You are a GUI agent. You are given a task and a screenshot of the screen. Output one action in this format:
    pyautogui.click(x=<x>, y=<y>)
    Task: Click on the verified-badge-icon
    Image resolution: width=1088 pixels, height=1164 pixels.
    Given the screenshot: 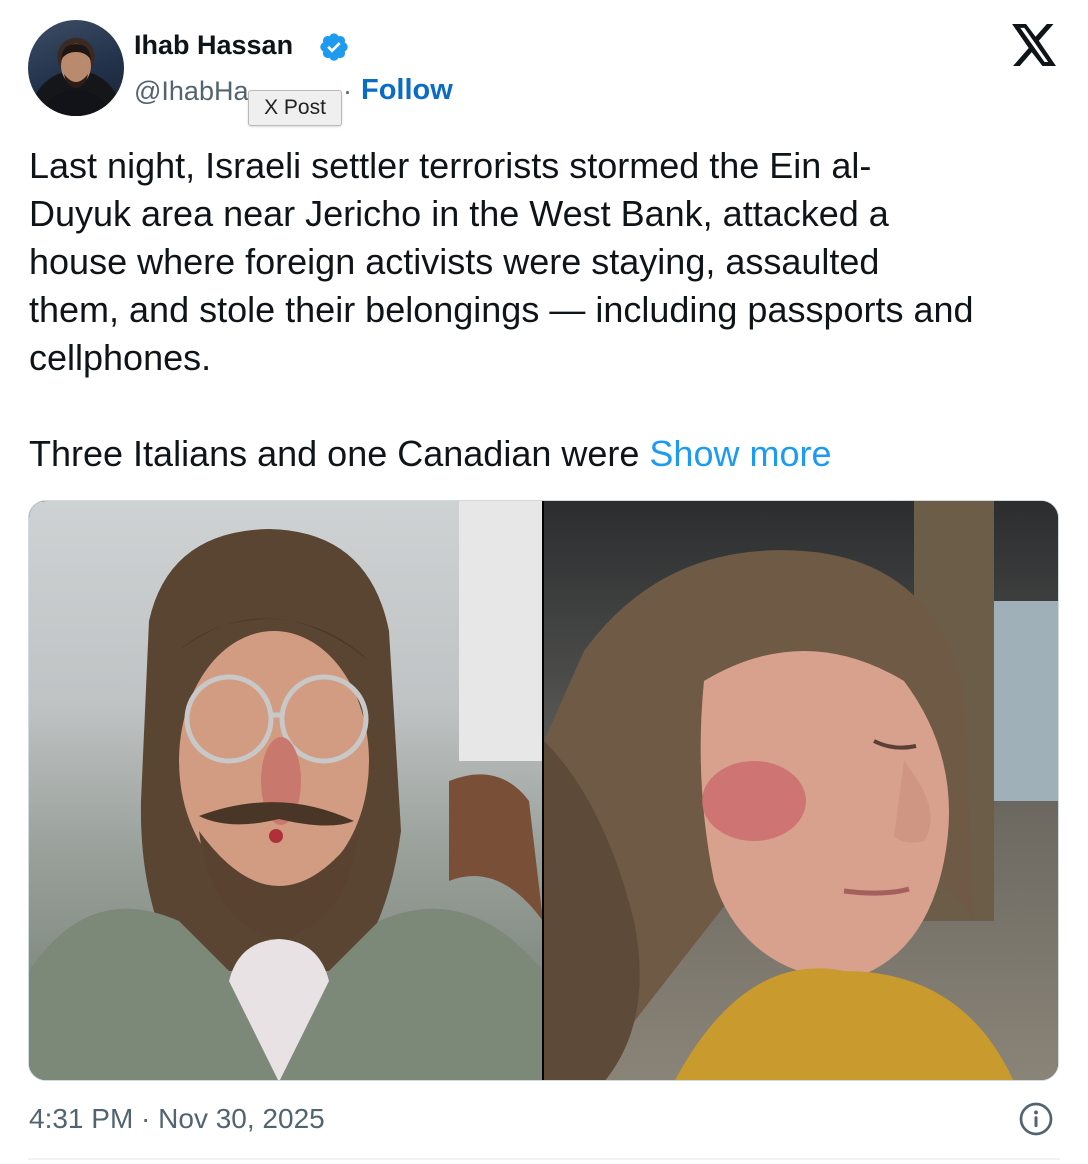 What is the action you would take?
    pyautogui.click(x=334, y=47)
    